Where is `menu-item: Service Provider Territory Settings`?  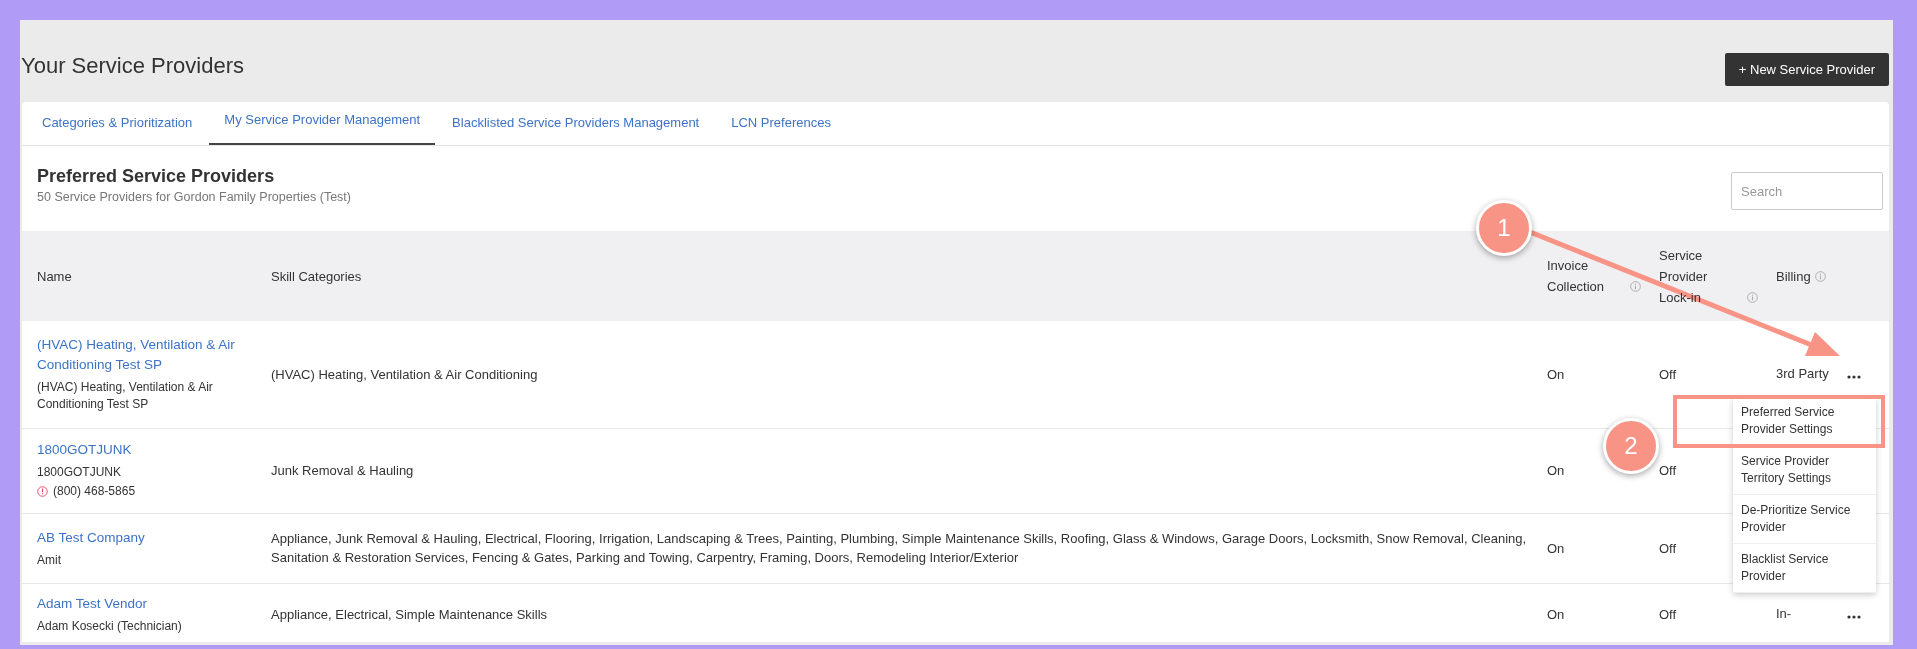 menu-item: Service Provider Territory Settings is located at coordinates (1804, 470).